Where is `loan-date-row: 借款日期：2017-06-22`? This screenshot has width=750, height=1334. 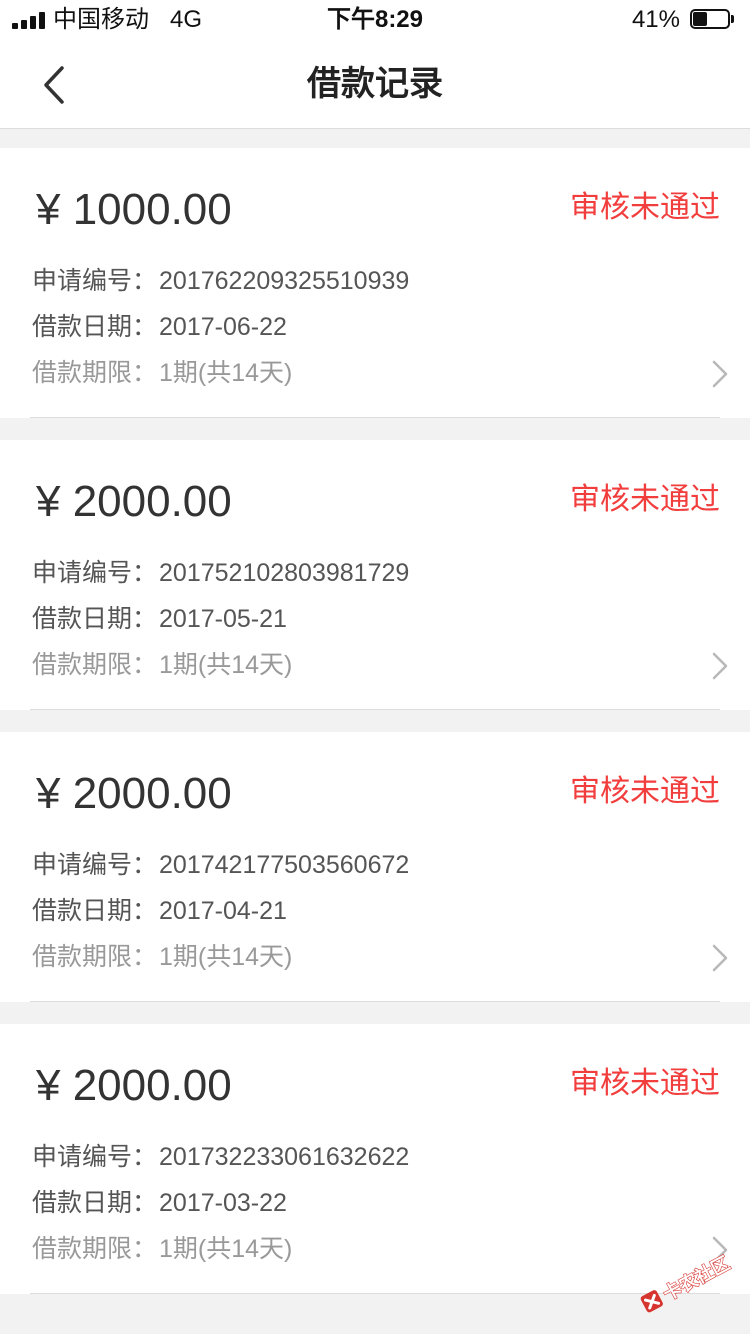
loan-date-row: 借款日期：2017-06-22 is located at coordinates (159, 327).